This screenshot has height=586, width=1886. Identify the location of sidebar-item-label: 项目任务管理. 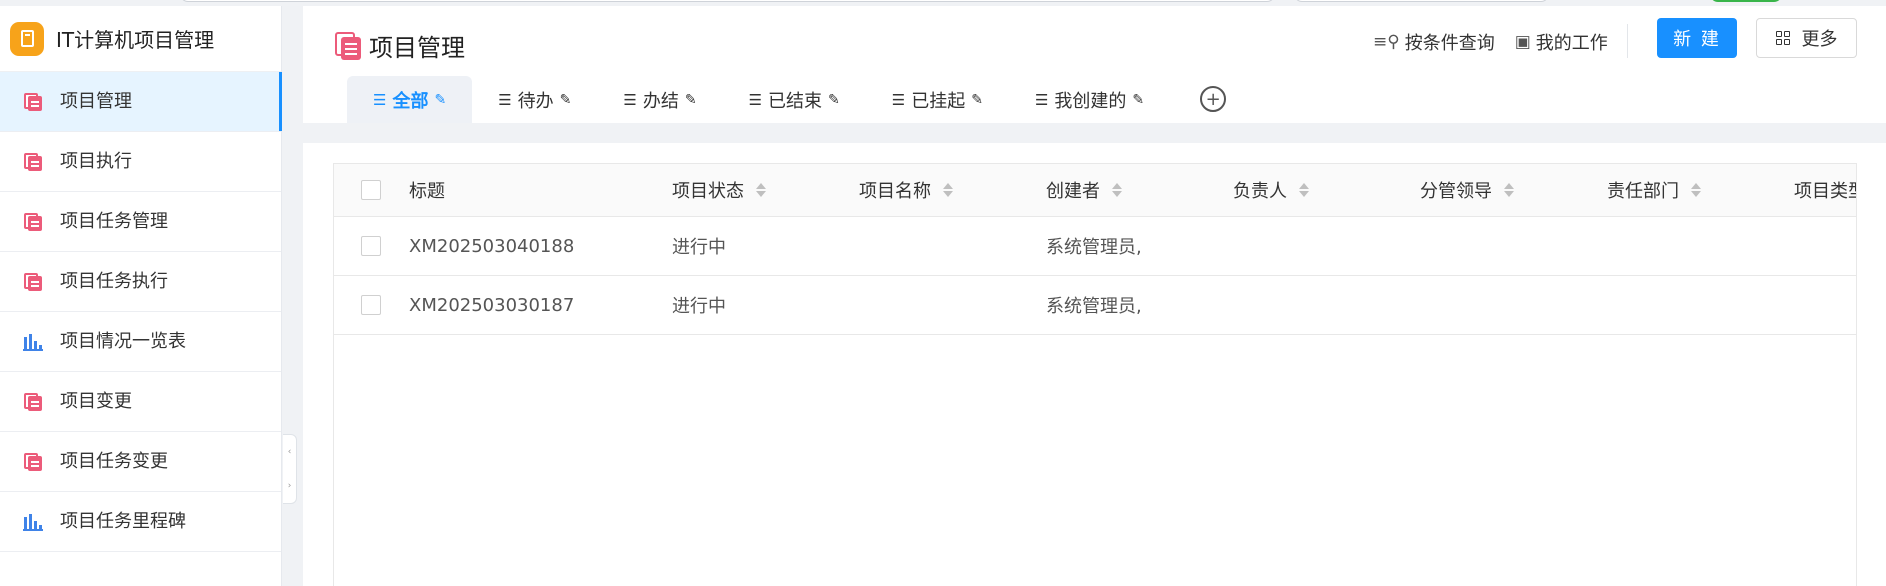
(114, 221).